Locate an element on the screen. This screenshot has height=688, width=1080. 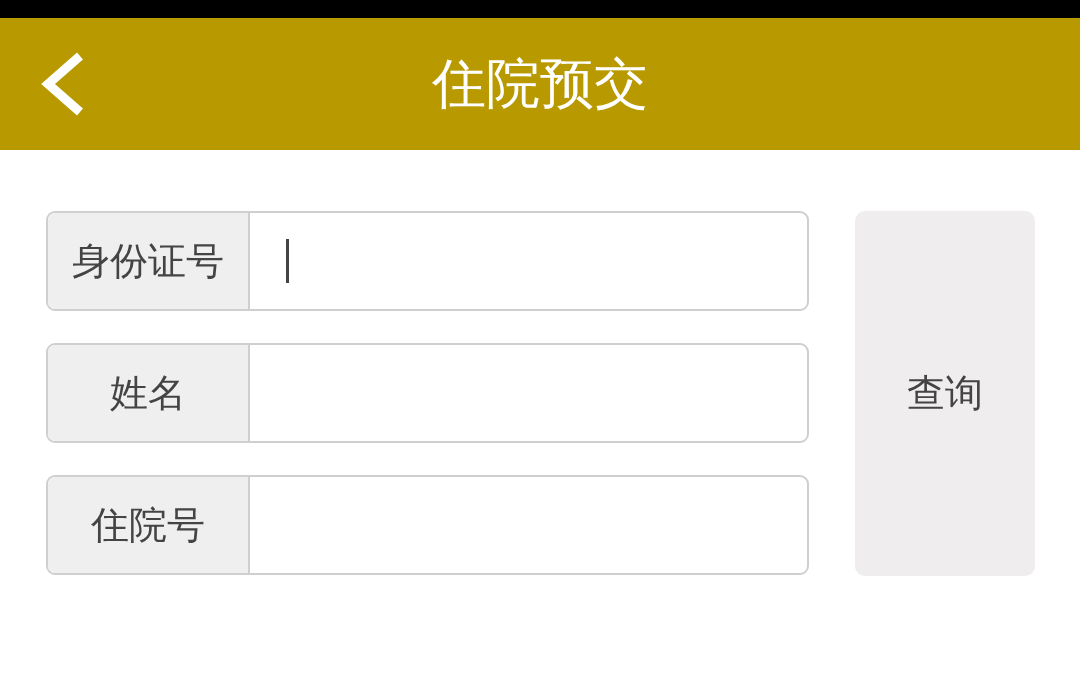
page-title: 住院预交 is located at coordinates (540, 84).